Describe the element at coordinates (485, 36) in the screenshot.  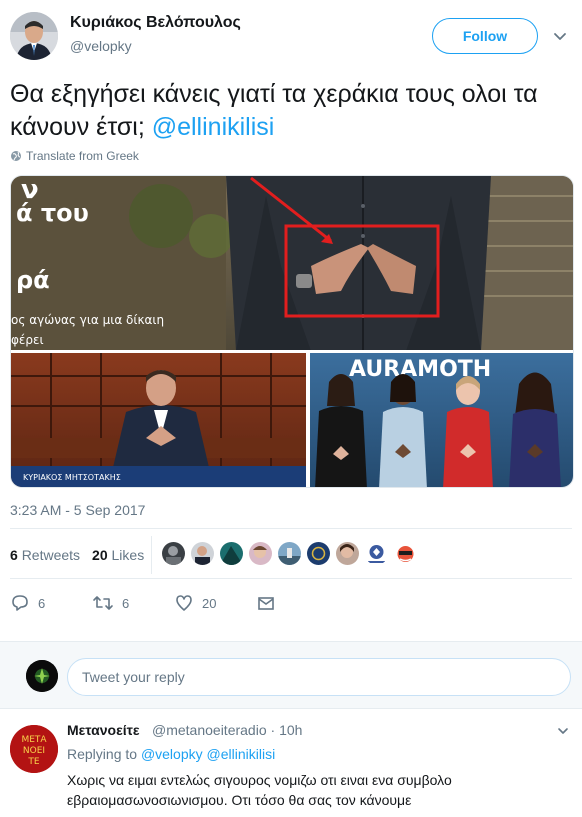
I see `follow-button: Follow` at that location.